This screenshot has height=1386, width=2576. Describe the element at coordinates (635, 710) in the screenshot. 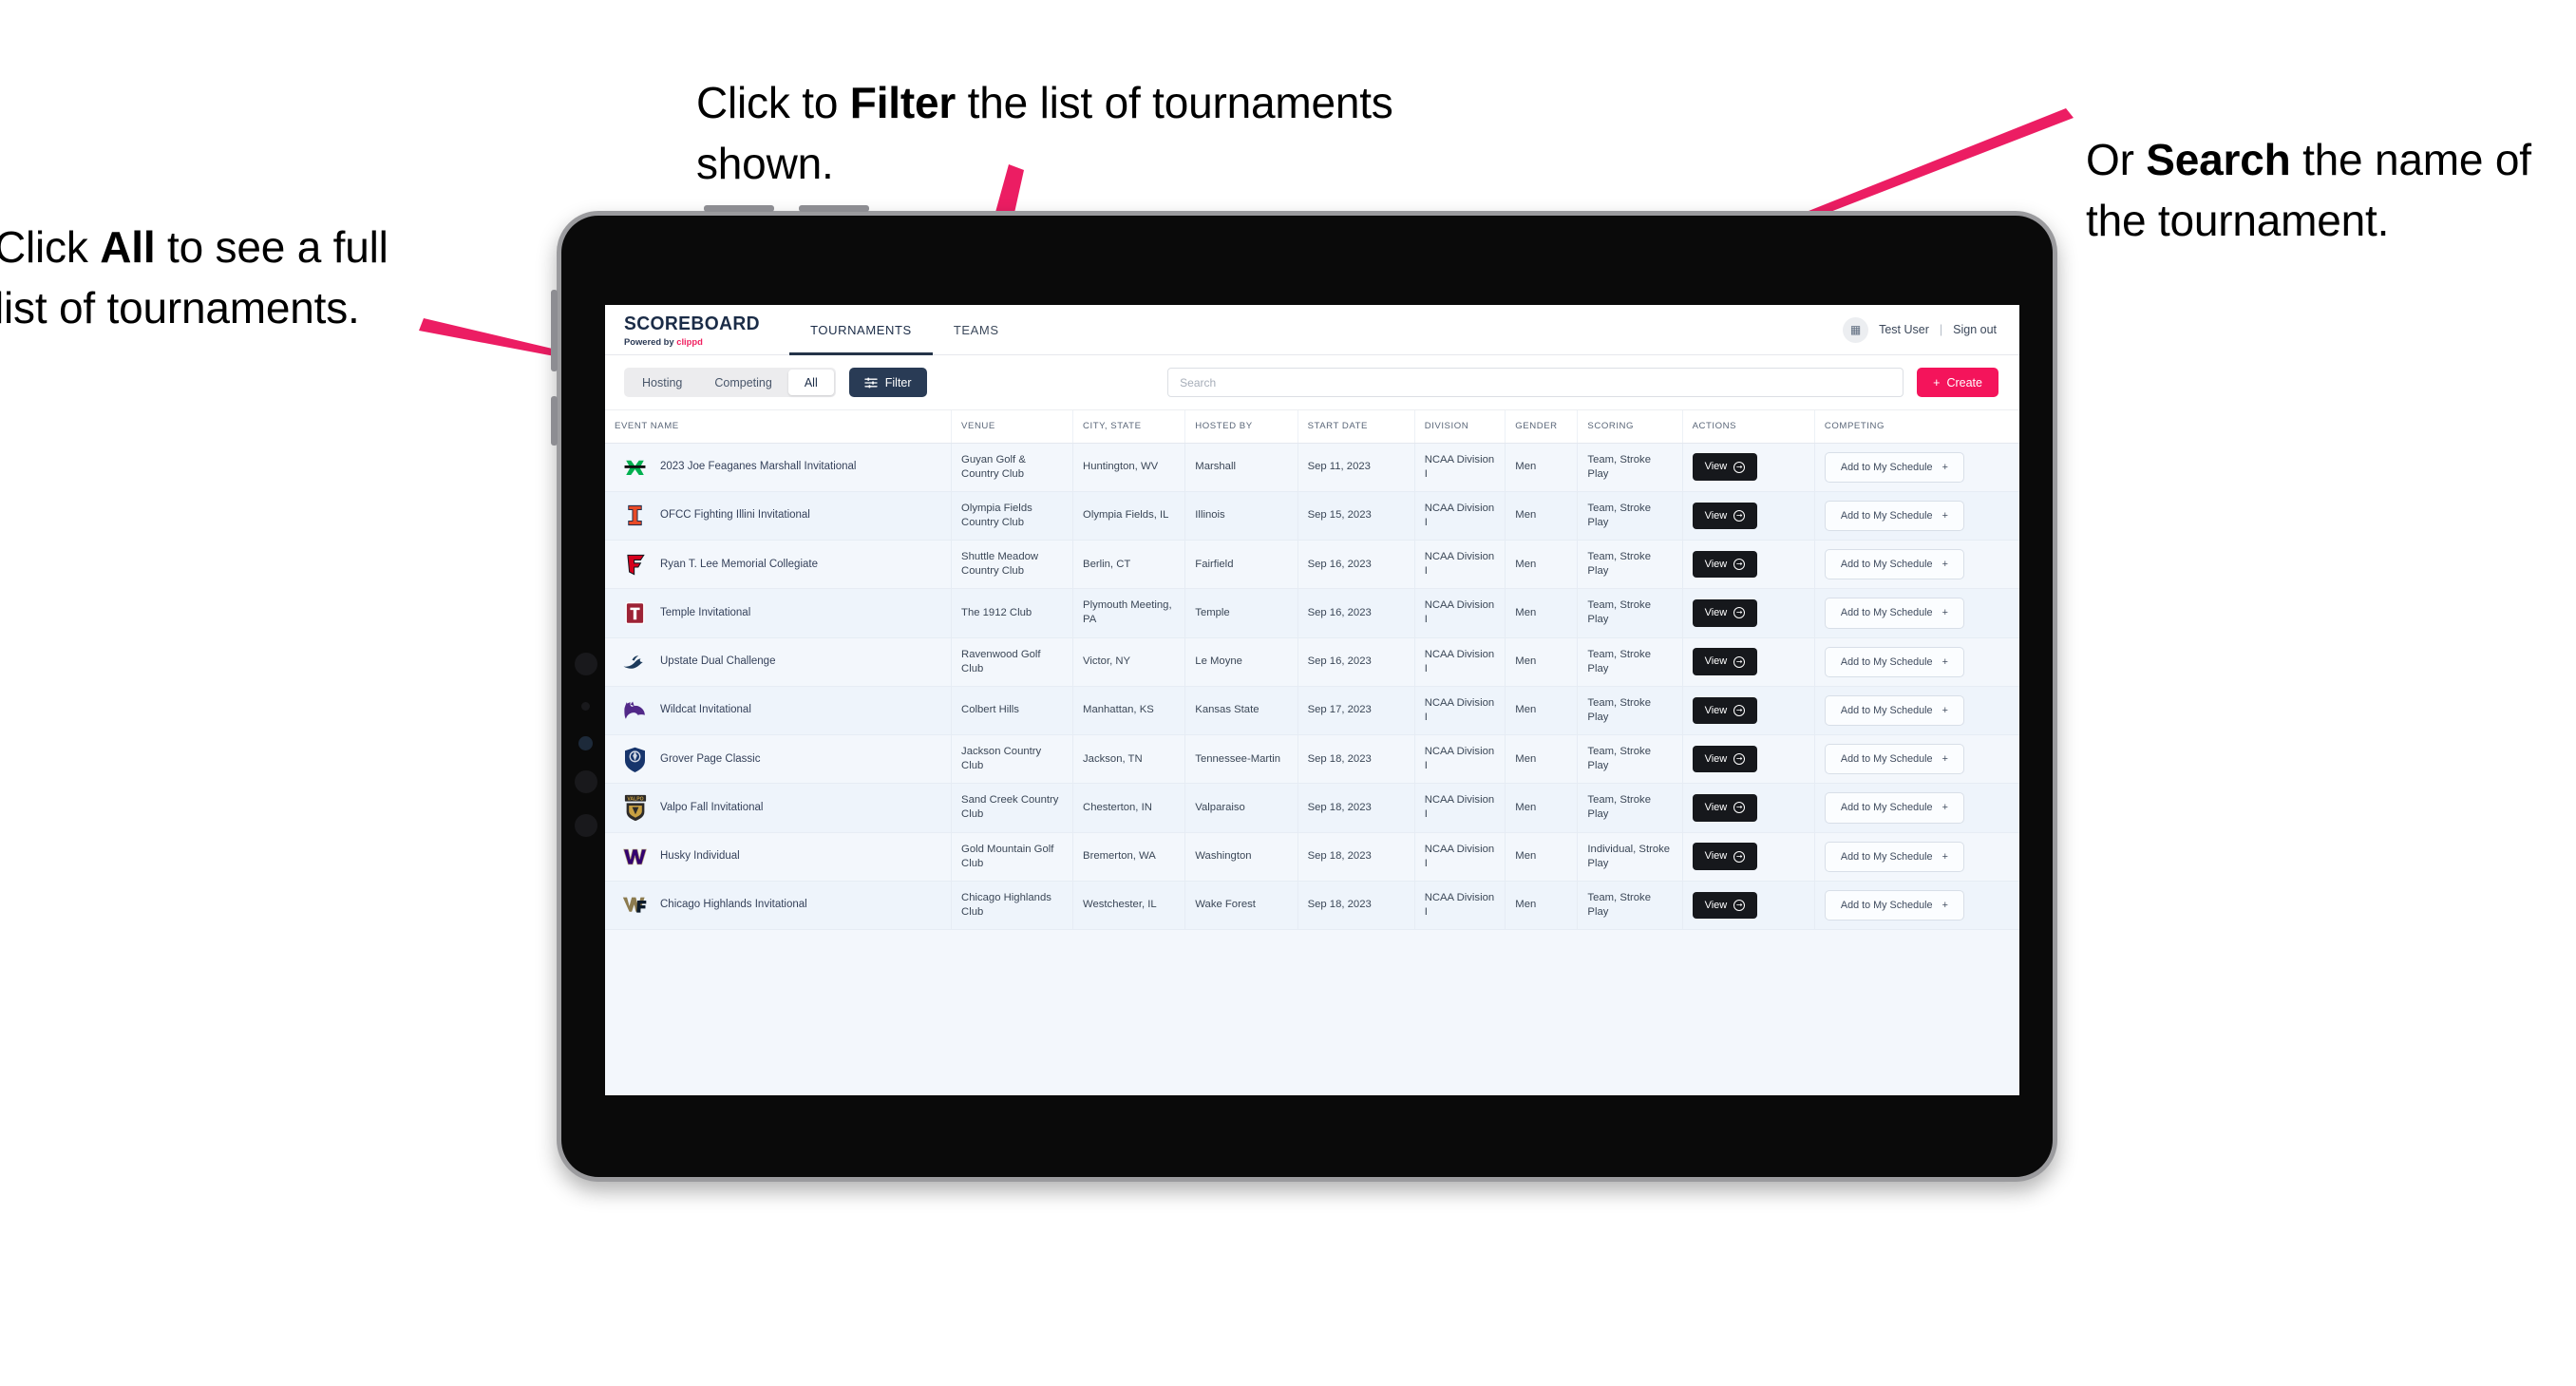

I see `kansas-state-wildcat-logo` at that location.